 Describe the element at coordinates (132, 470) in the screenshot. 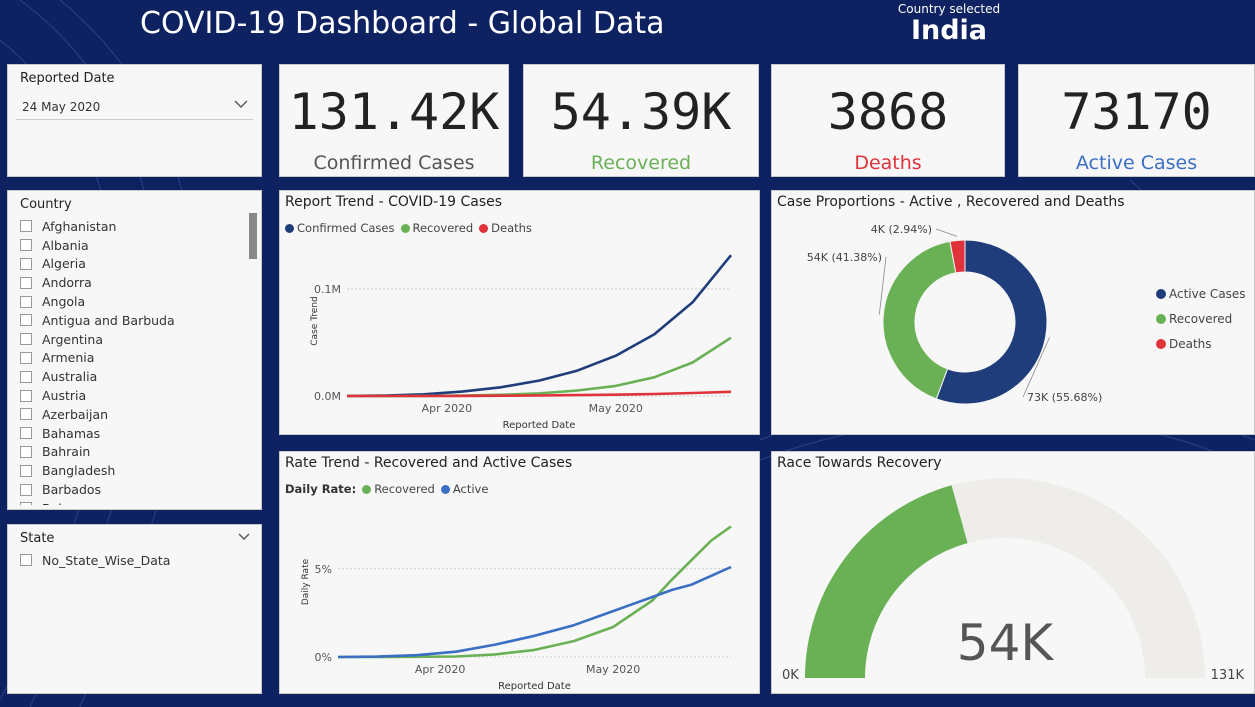

I see `country-item: Bangladesh` at that location.